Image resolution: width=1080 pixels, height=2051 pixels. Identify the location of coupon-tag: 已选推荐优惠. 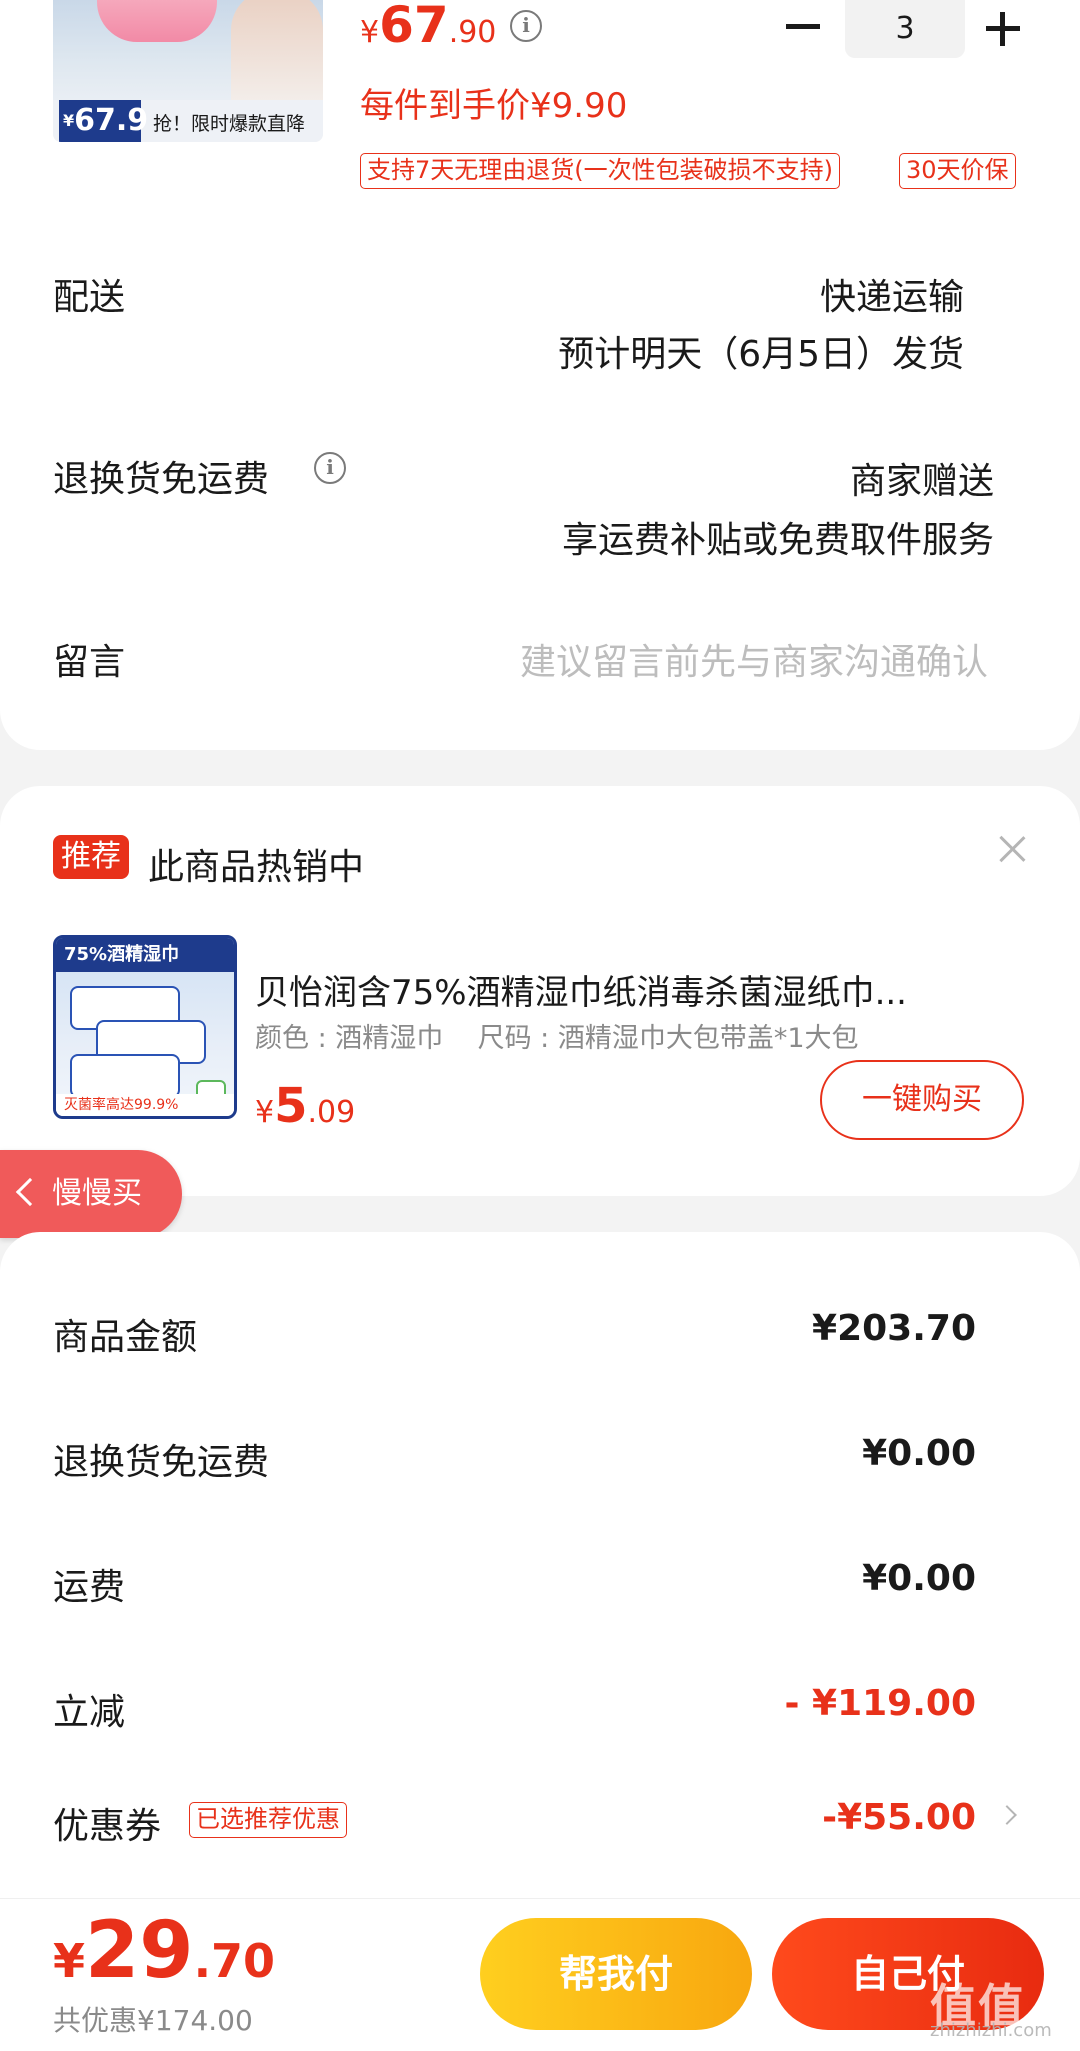
(268, 1820).